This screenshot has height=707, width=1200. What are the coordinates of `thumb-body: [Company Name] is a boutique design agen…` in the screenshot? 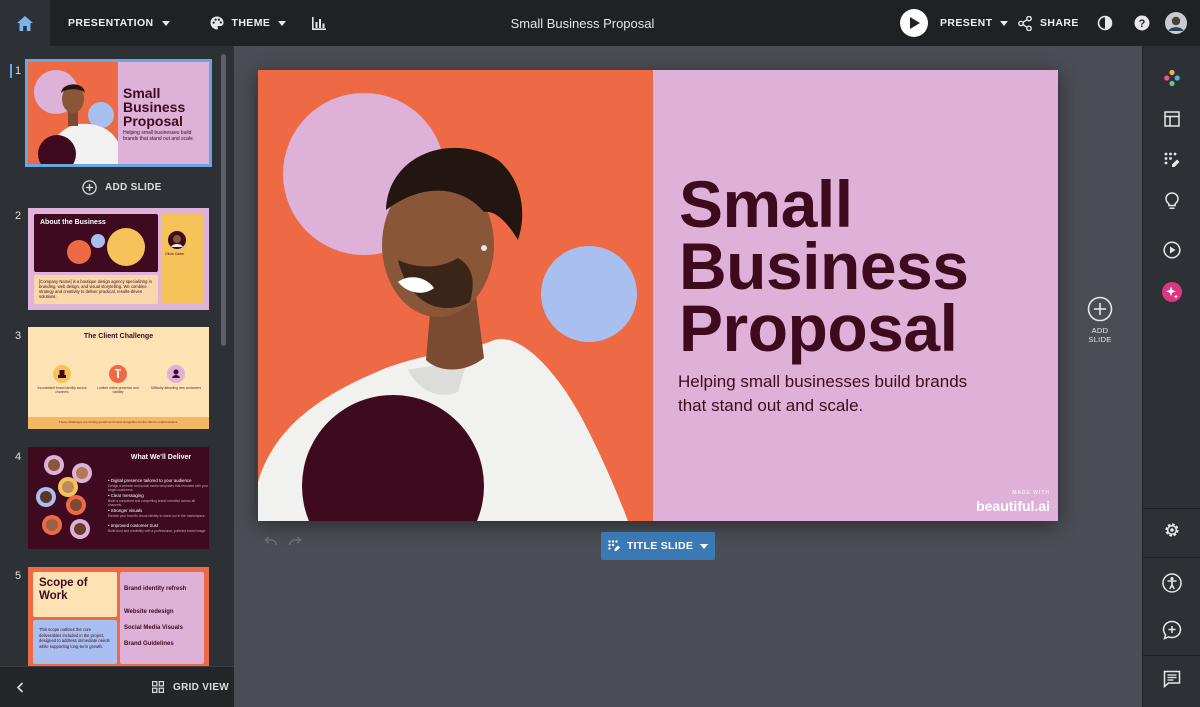 It's located at (95, 289).